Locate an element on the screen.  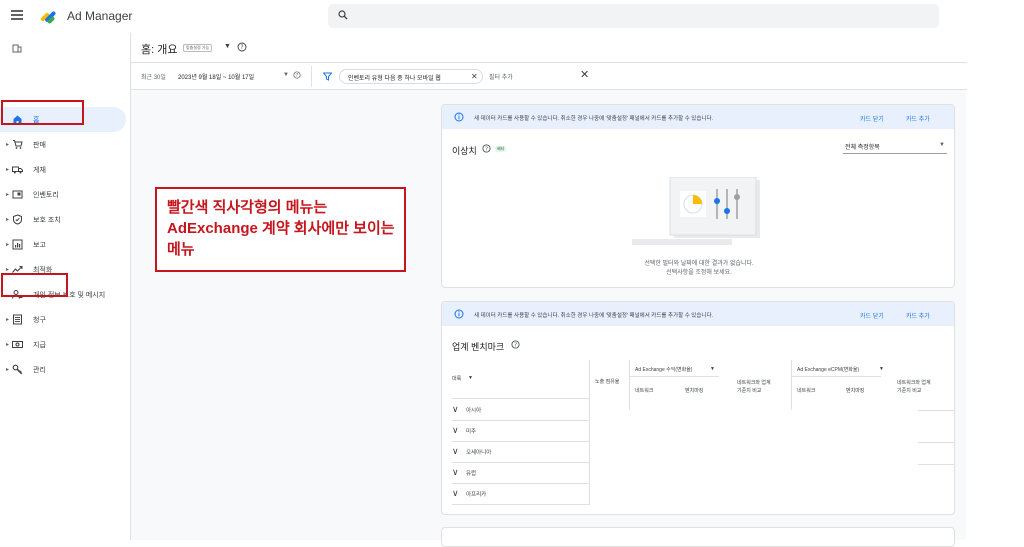
filter-icon is located at coordinates (327, 76).